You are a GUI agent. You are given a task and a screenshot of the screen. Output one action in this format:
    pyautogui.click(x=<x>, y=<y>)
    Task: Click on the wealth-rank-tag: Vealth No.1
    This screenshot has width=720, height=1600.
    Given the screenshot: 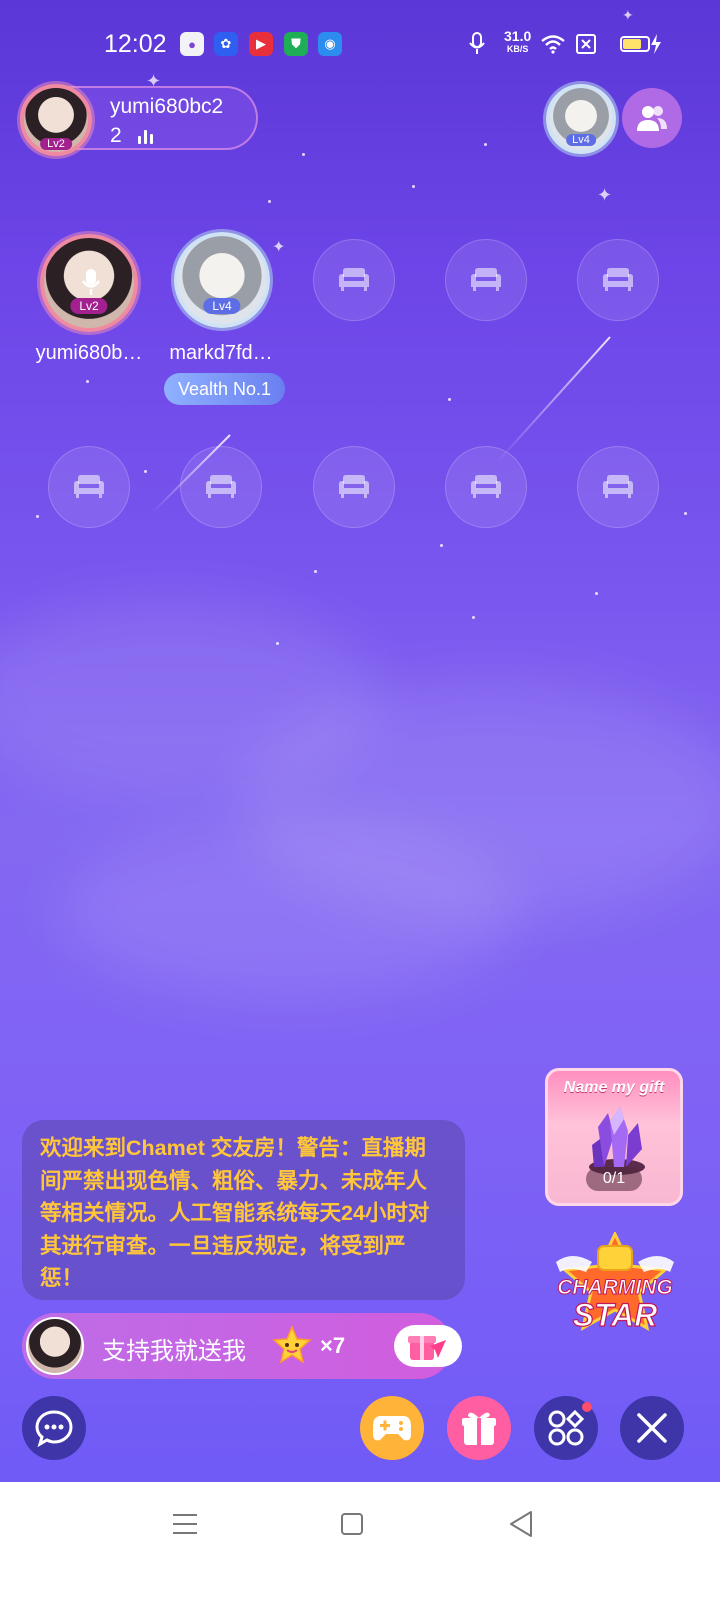 What is the action you would take?
    pyautogui.click(x=224, y=389)
    